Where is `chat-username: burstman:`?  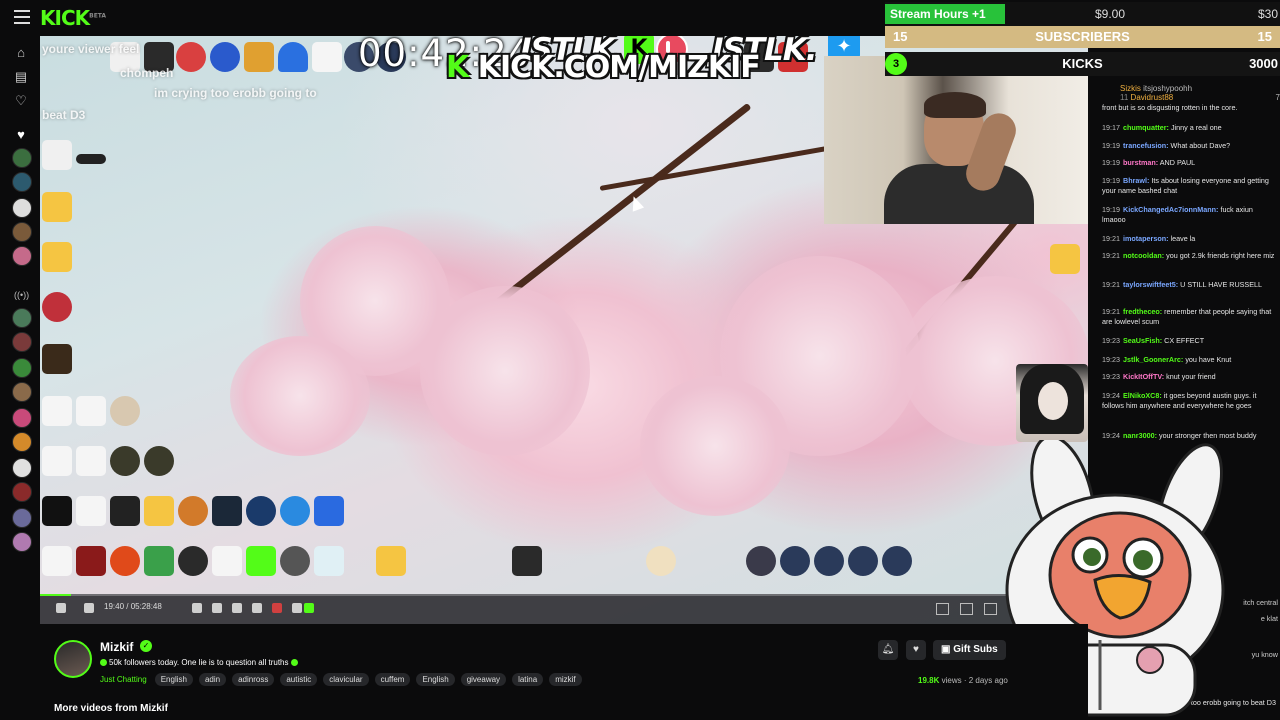 chat-username: burstman: is located at coordinates (1140, 162).